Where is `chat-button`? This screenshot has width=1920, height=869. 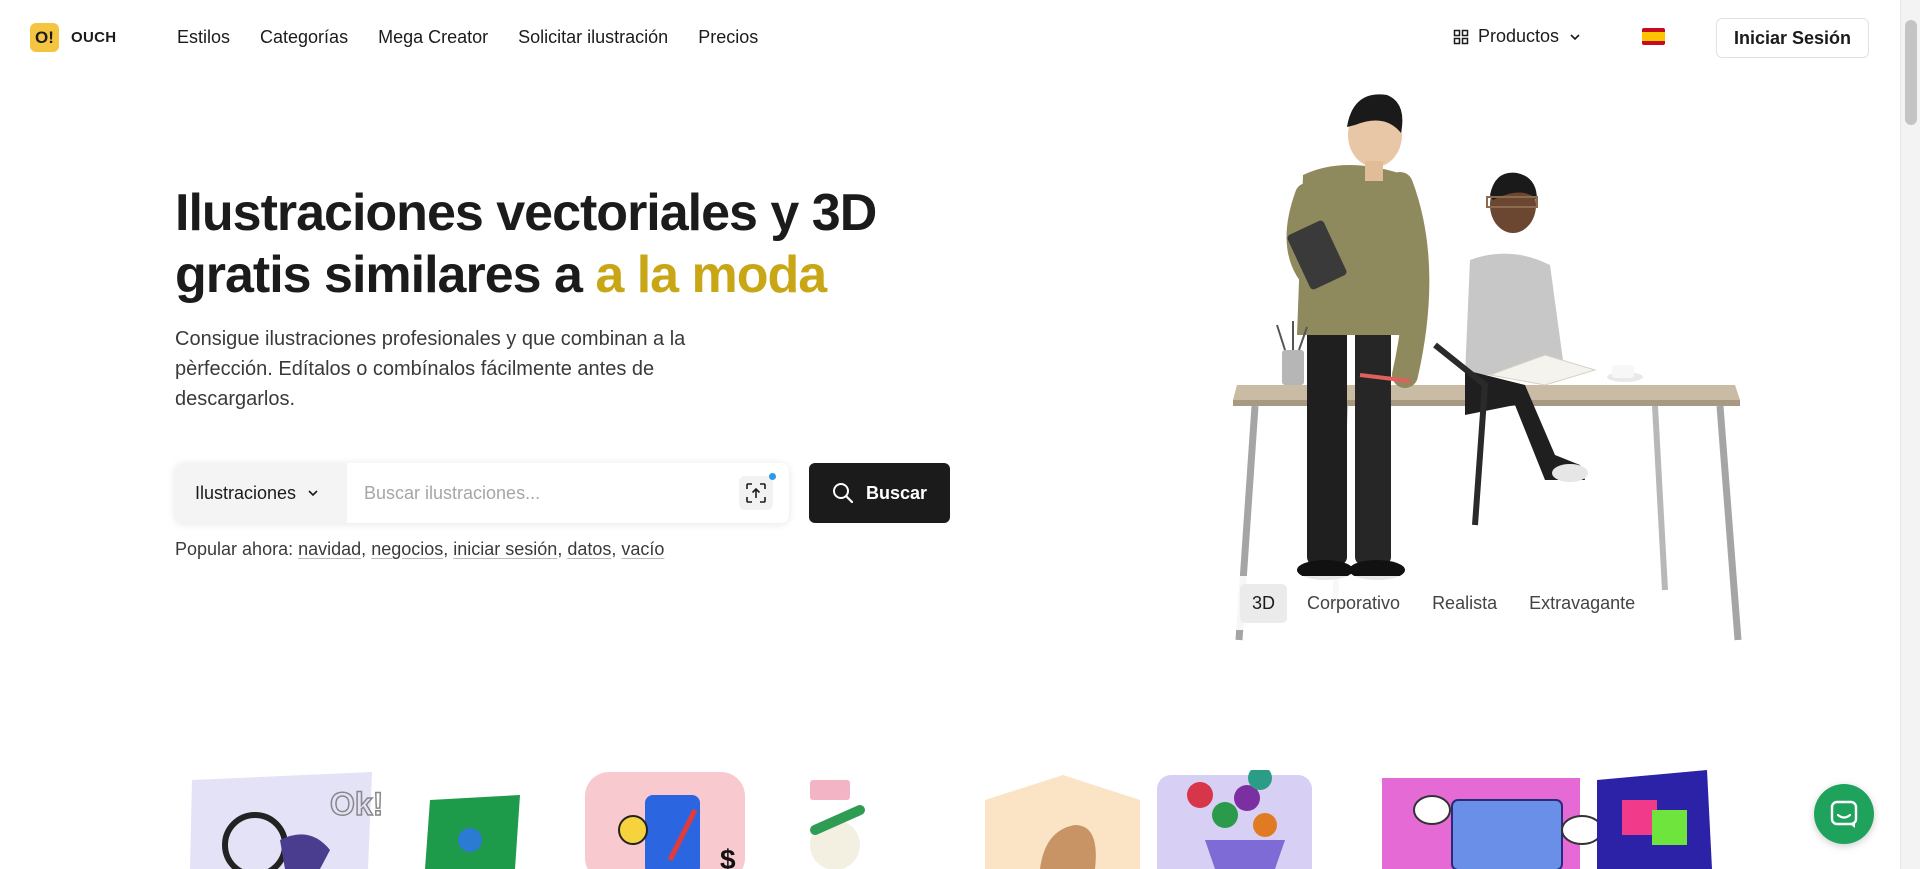
chat-button is located at coordinates (1844, 814).